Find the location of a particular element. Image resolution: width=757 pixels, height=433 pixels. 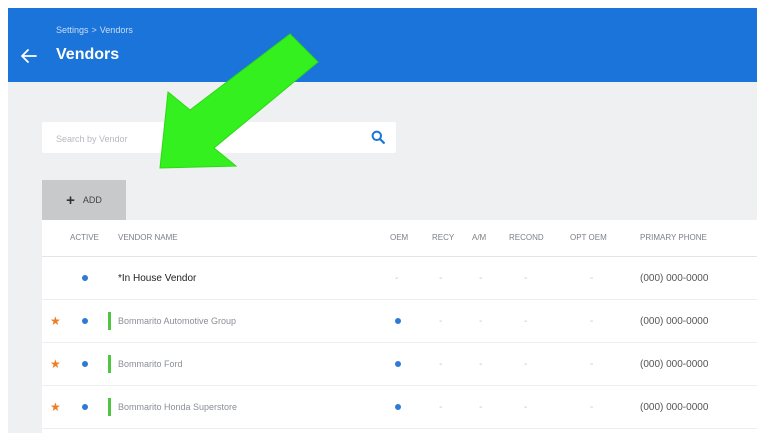

vendor-name: Bommarito Ford is located at coordinates (150, 364).